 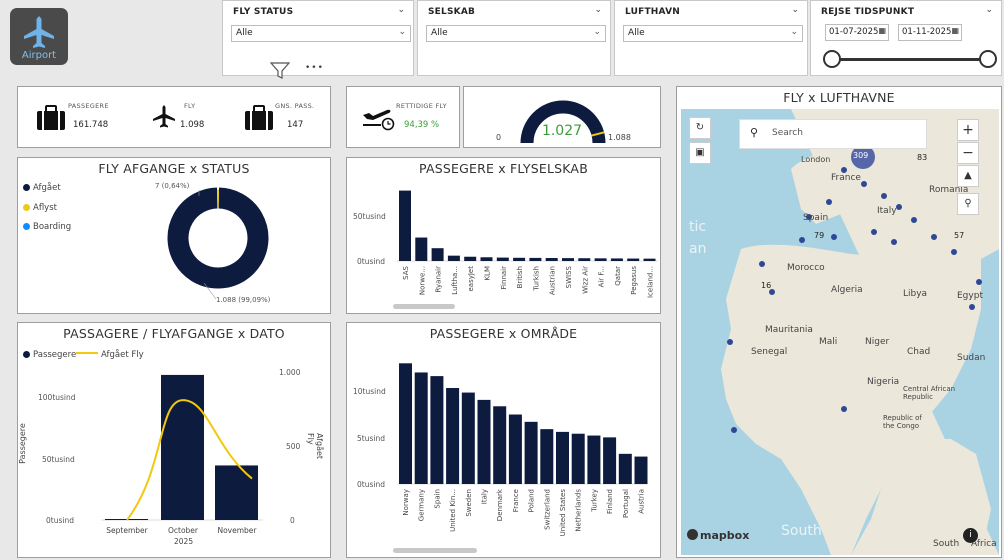 I want to click on x-tick-label: SAS, so click(x=406, y=272).